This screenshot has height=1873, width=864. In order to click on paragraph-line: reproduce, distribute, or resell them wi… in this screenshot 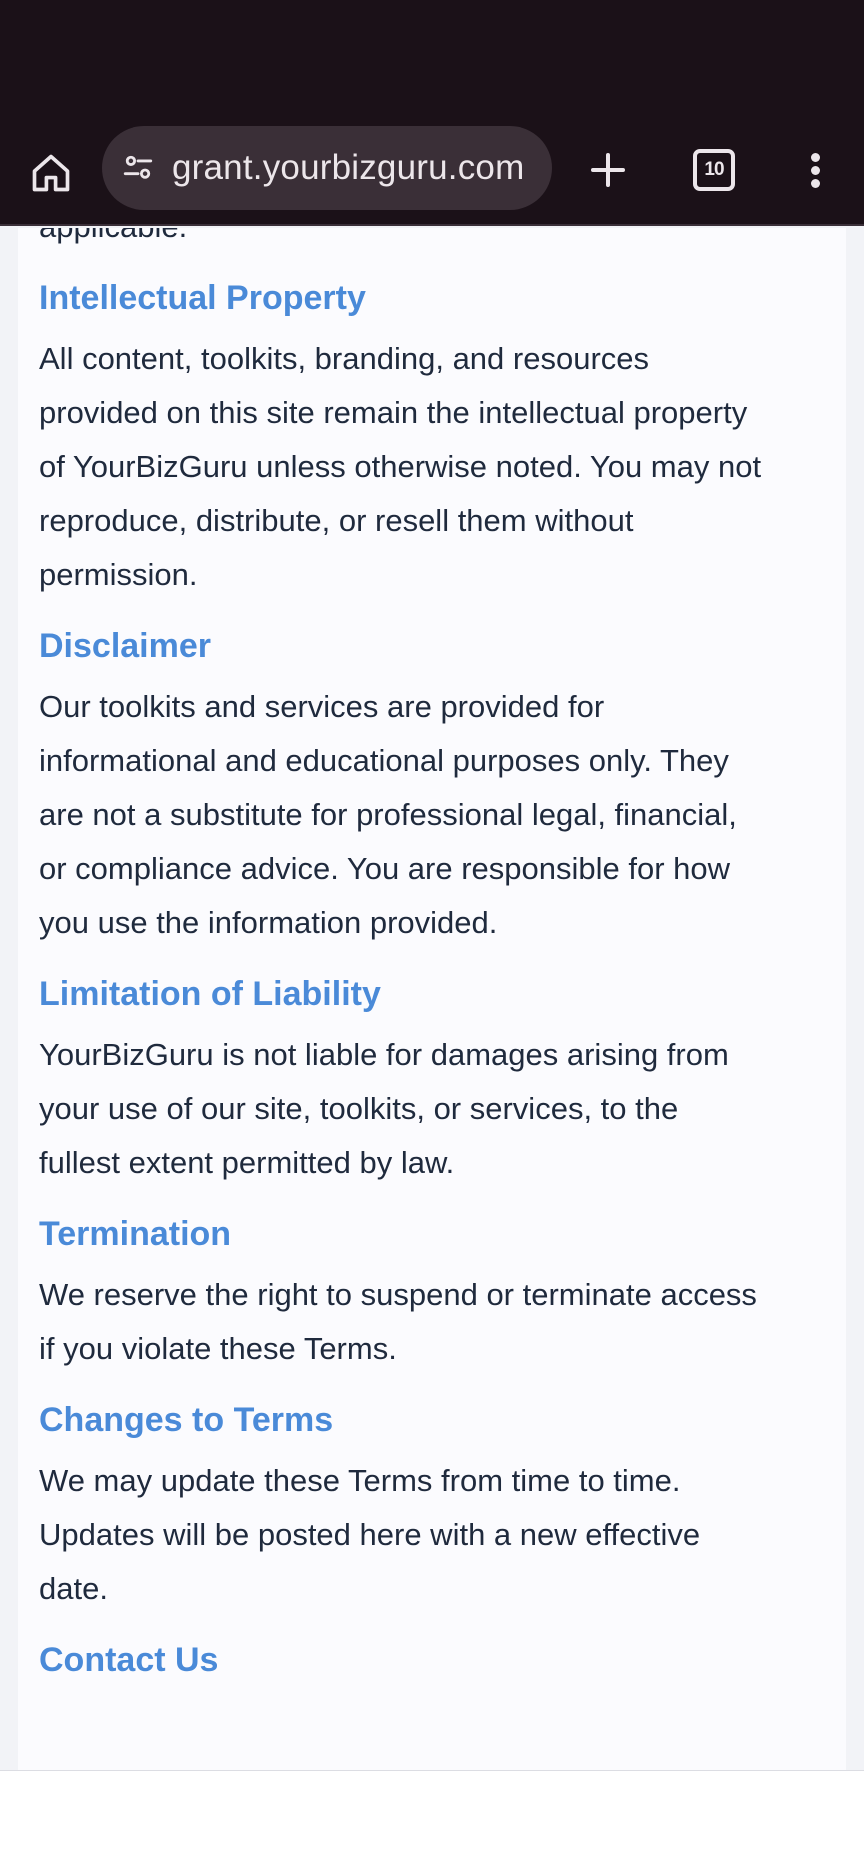, I will do `click(336, 520)`.